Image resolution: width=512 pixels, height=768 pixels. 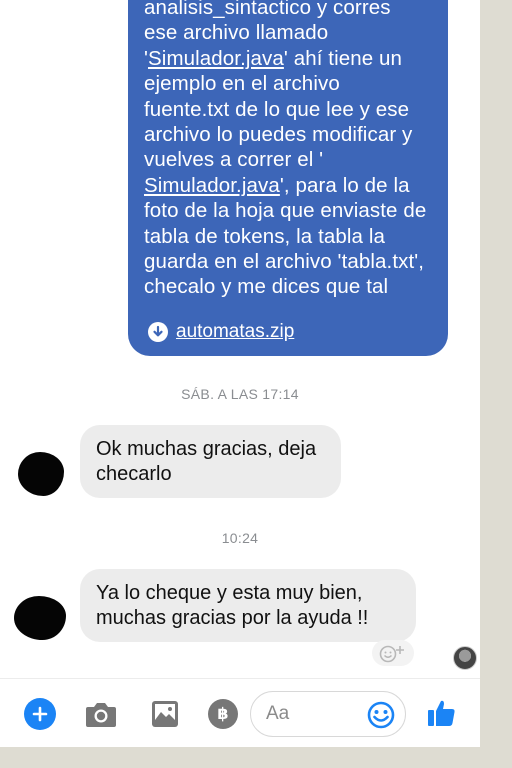 I want to click on attachment-filename: automatas.zip, so click(x=235, y=331).